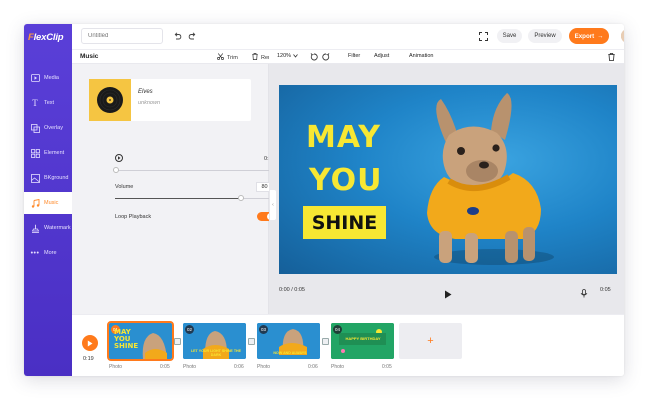 Image resolution: width=660 pixels, height=412 pixels. I want to click on zoom-select: 120%, so click(287, 56).